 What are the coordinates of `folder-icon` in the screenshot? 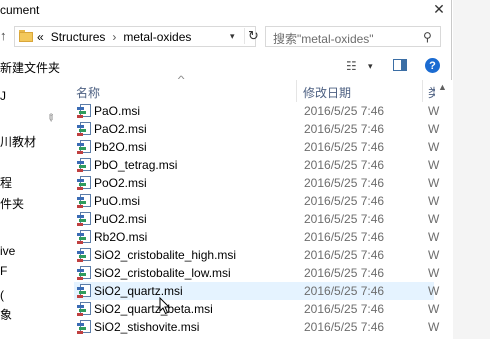 It's located at (26, 36).